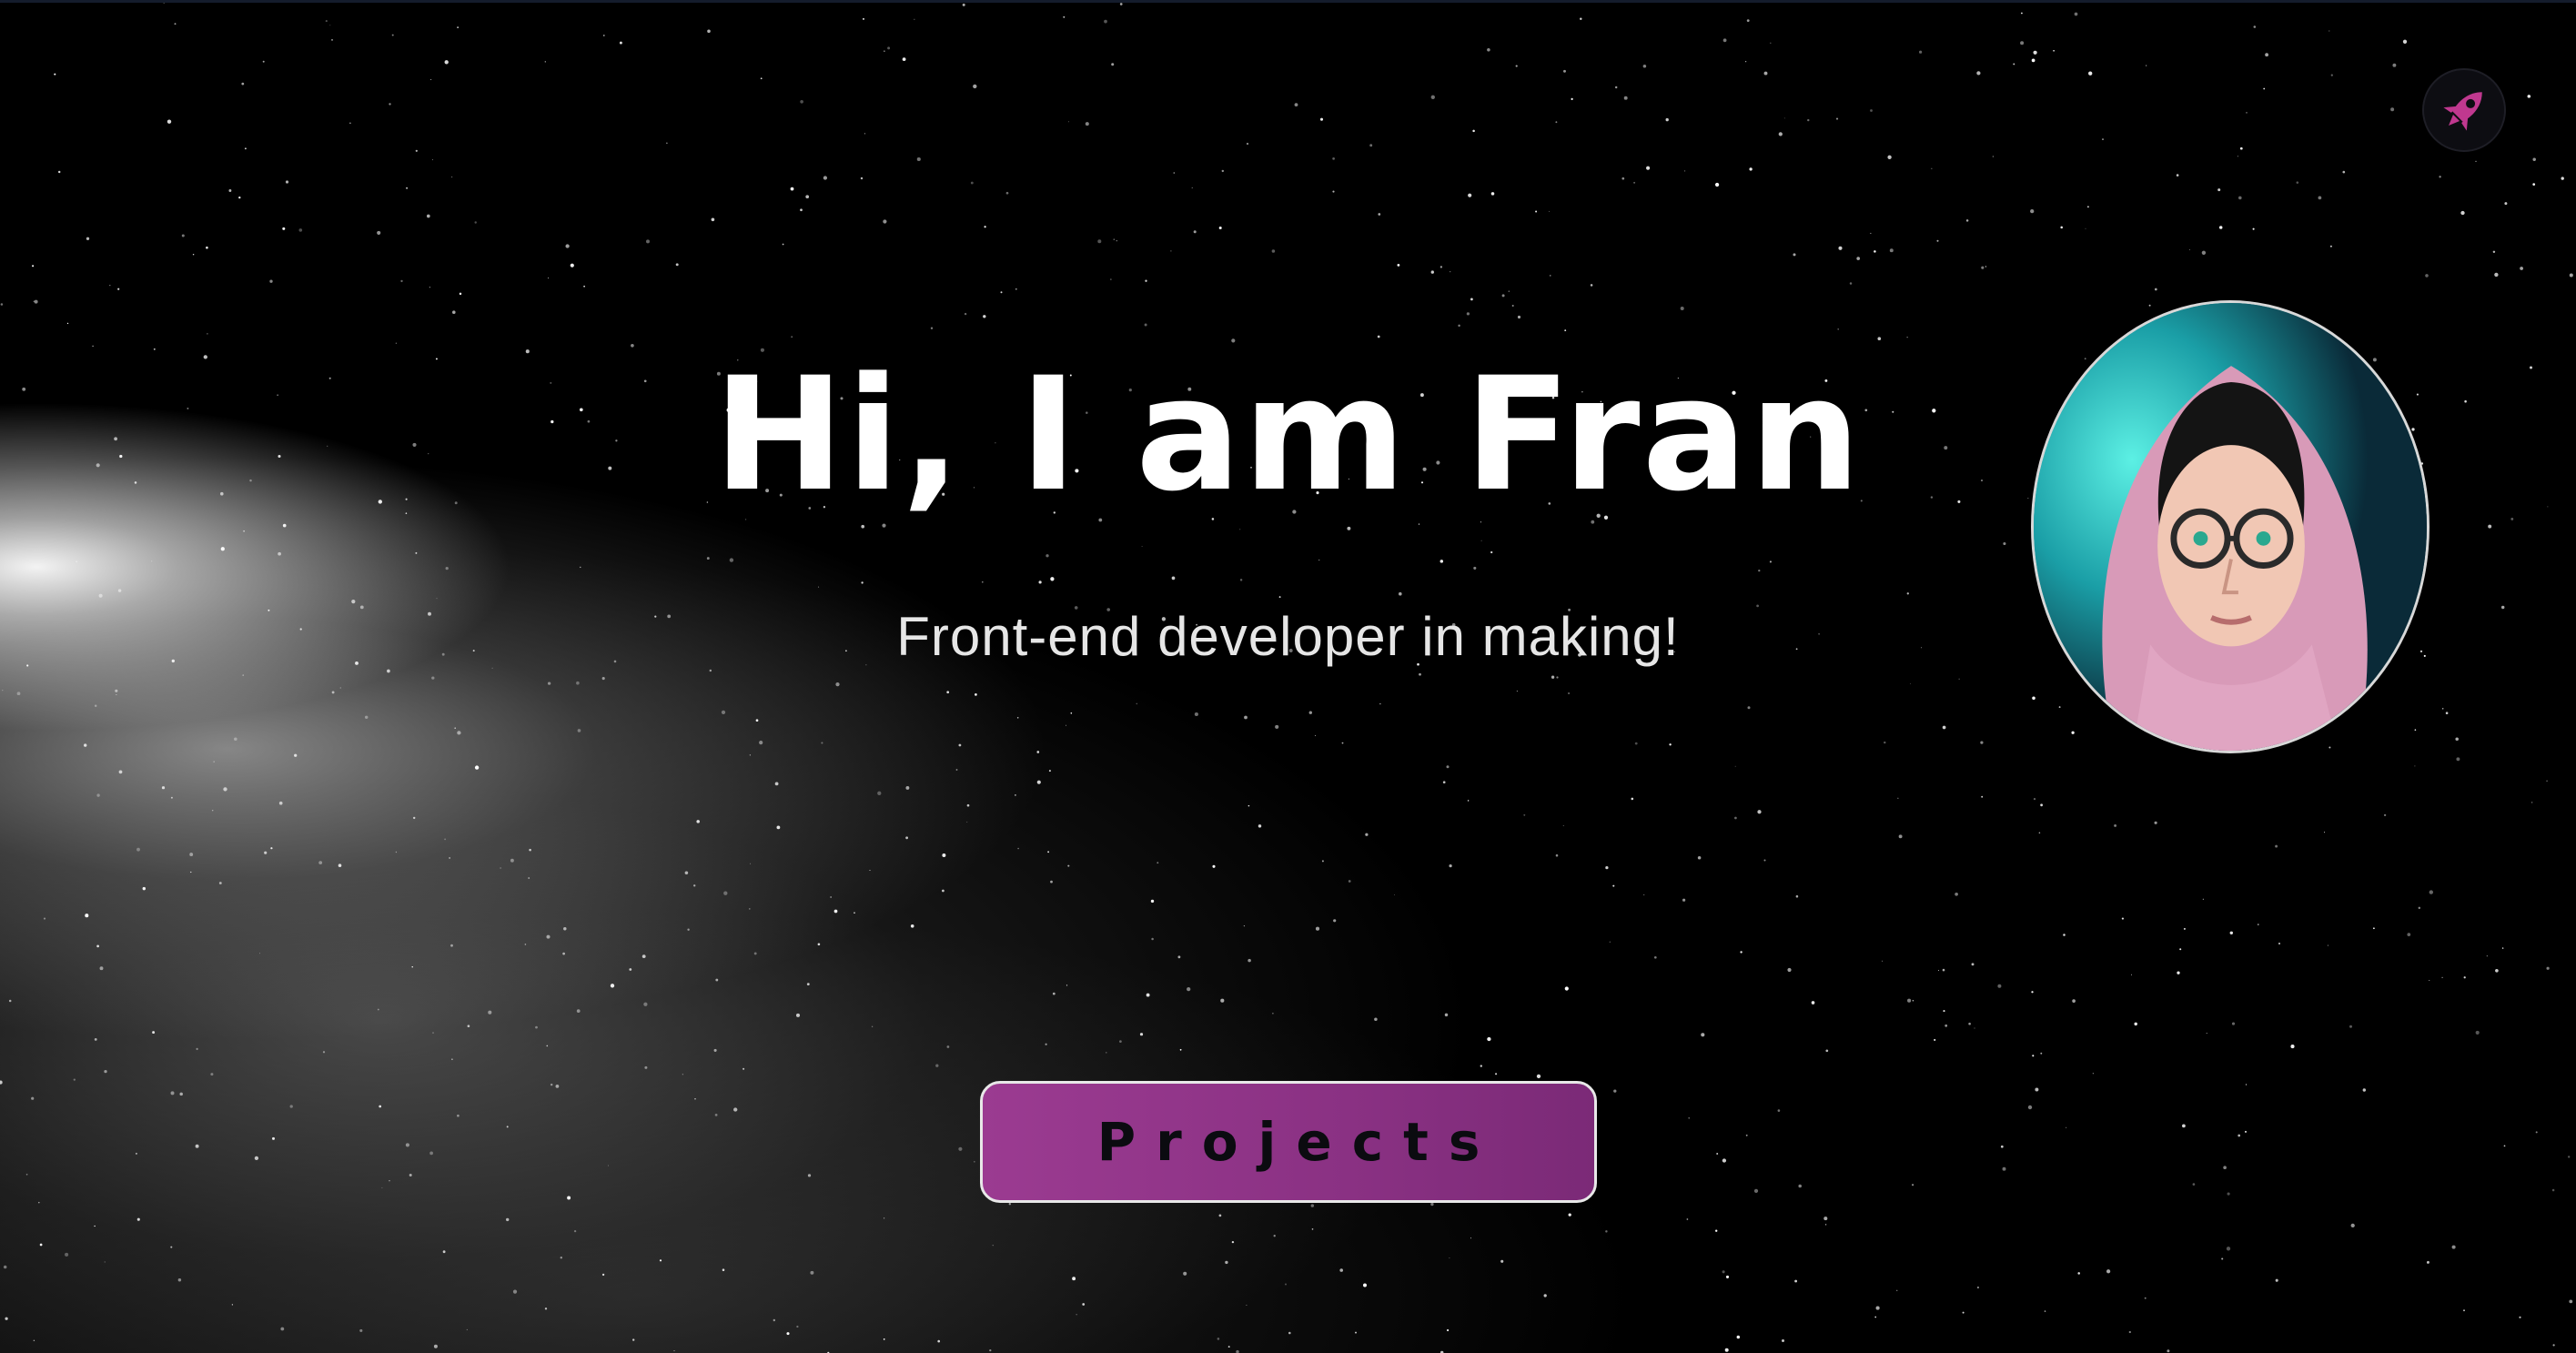 This screenshot has width=2576, height=1353. What do you see at coordinates (1288, 1142) in the screenshot?
I see `projects-button: Projects` at bounding box center [1288, 1142].